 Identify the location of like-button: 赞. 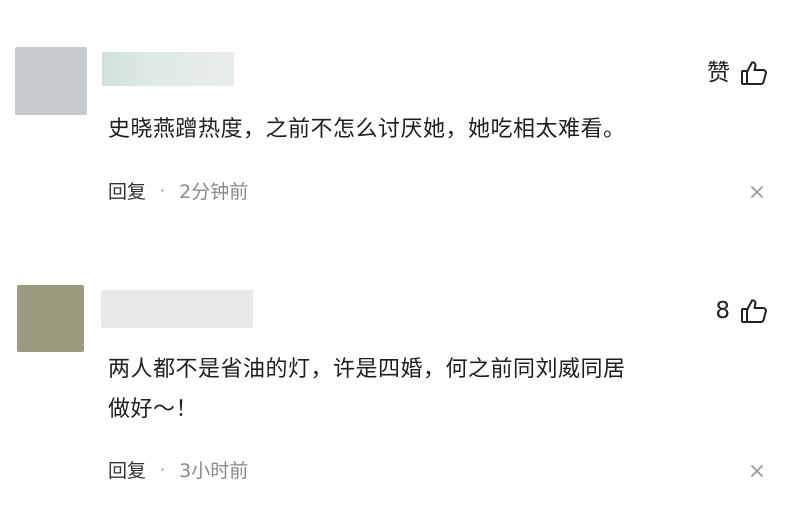
(737, 73).